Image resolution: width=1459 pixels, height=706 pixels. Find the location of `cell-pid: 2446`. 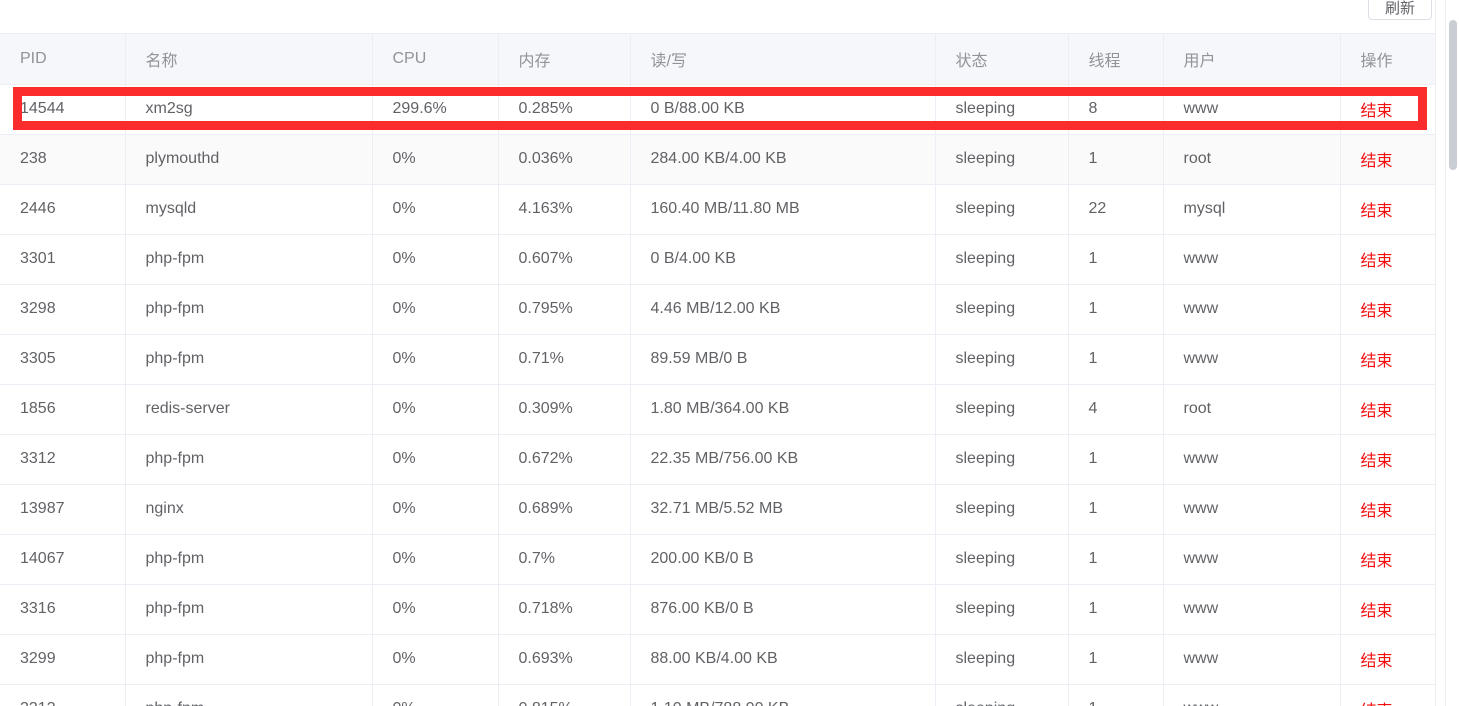

cell-pid: 2446 is located at coordinates (63, 209).